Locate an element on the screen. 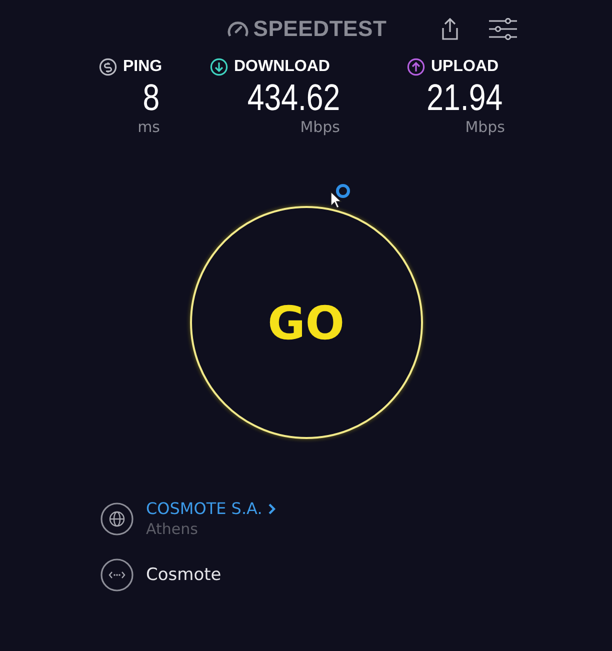 Image resolution: width=612 pixels, height=651 pixels. server-name: Cosmote is located at coordinates (184, 575).